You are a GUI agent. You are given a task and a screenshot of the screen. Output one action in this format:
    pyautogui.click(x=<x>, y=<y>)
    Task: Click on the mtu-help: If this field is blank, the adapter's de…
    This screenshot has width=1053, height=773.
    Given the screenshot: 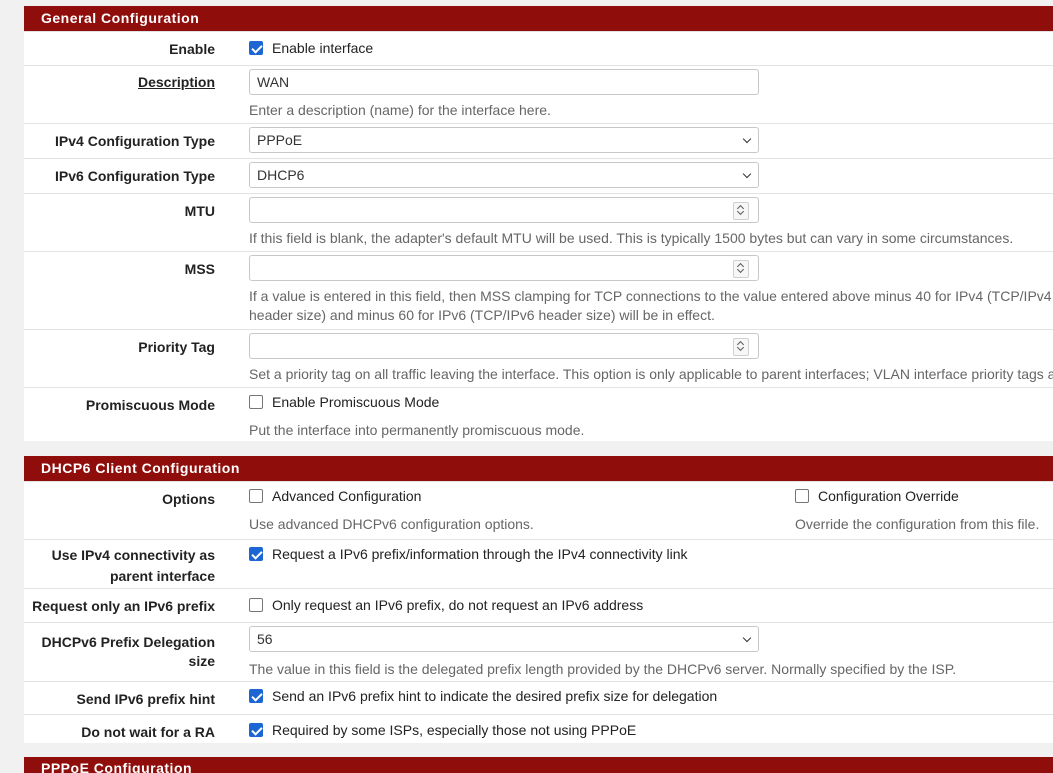 What is the action you would take?
    pyautogui.click(x=631, y=238)
    